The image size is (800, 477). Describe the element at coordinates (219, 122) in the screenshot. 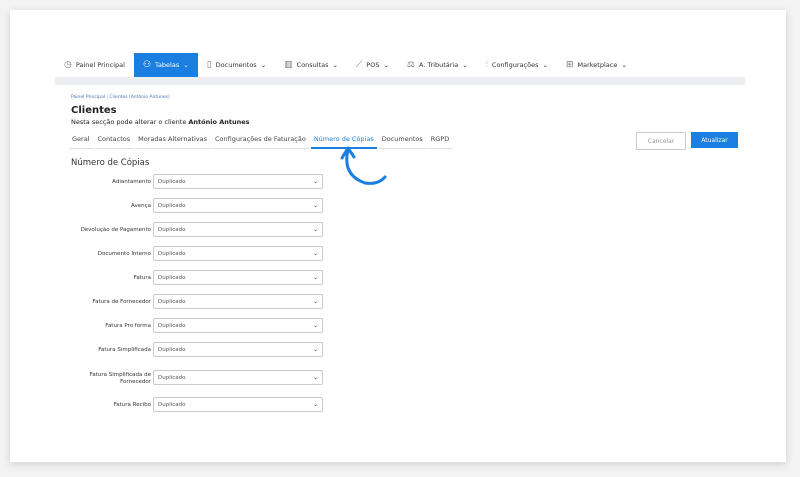

I see `client-name: António Antunes` at that location.